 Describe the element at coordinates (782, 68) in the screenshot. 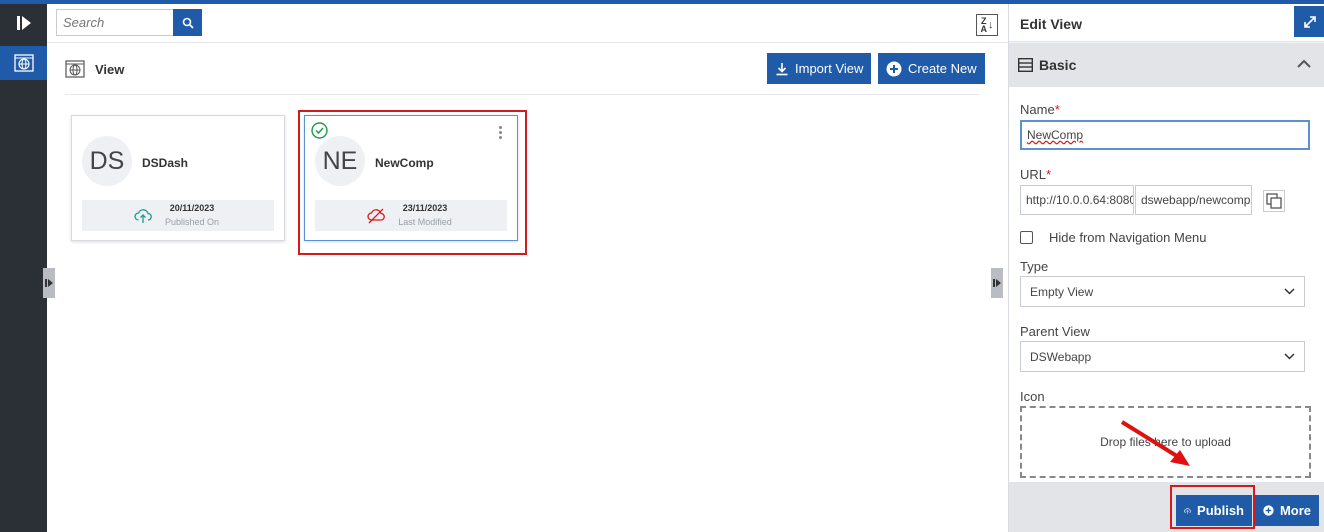

I see `download-icon` at that location.